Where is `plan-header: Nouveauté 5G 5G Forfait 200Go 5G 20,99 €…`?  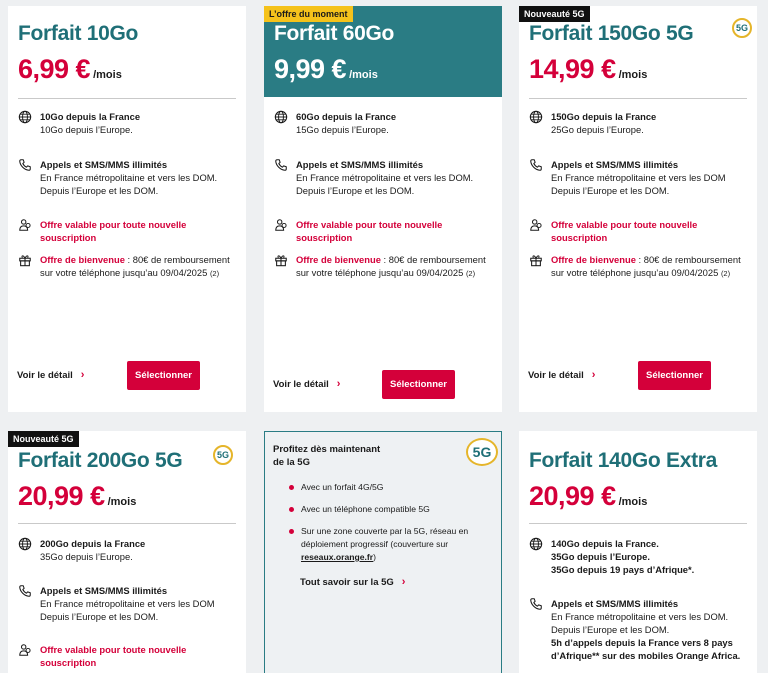 plan-header: Nouveauté 5G 5G Forfait 200Go 5G 20,99 €… is located at coordinates (127, 477).